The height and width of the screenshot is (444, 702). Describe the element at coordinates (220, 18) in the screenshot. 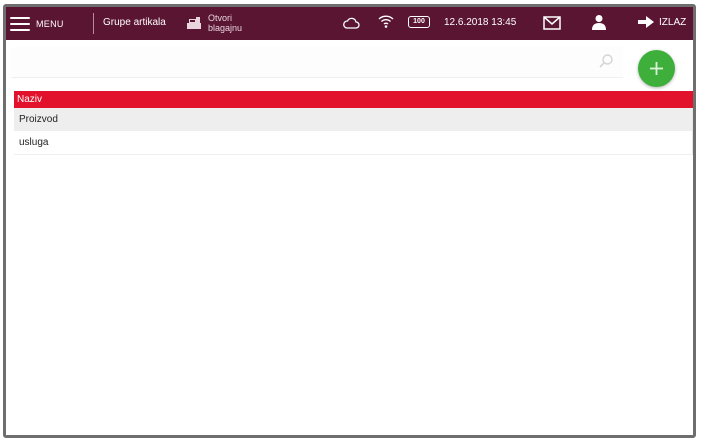

I see `open-register-line1: Otvori` at that location.